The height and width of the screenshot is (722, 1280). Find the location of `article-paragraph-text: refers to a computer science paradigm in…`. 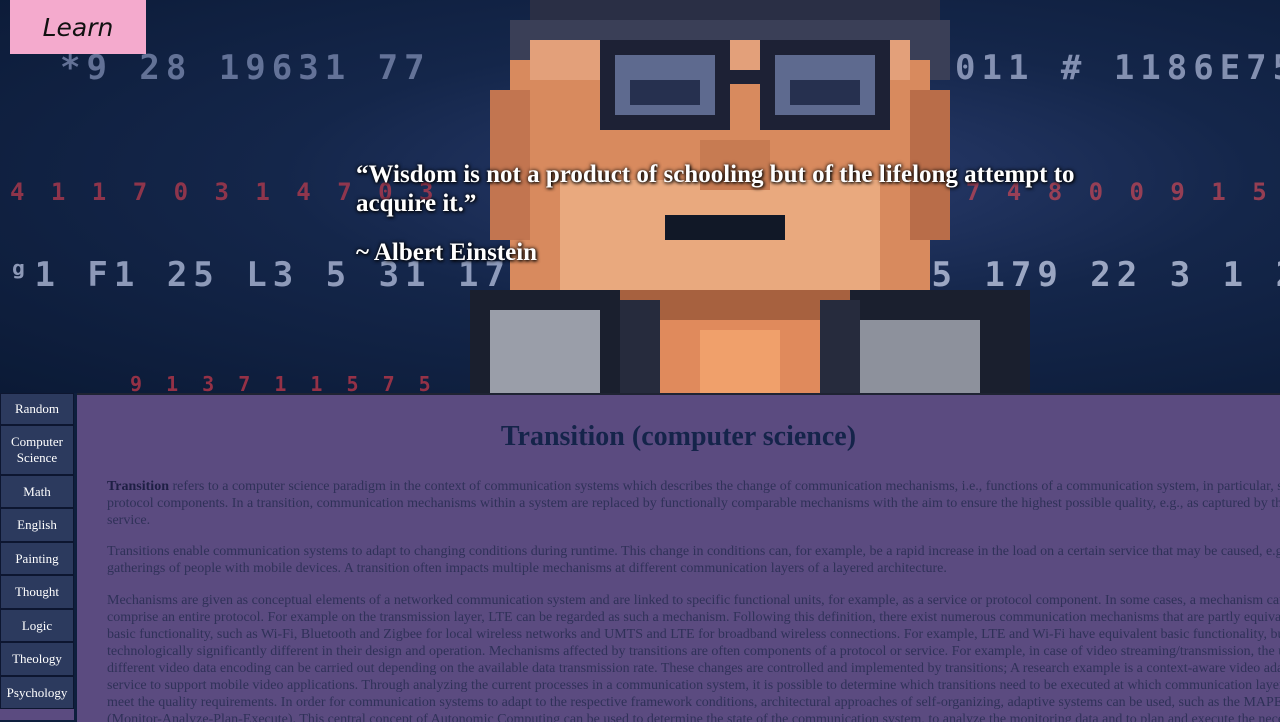

article-paragraph-text: refers to a computer science paradigm in… is located at coordinates (693, 503).